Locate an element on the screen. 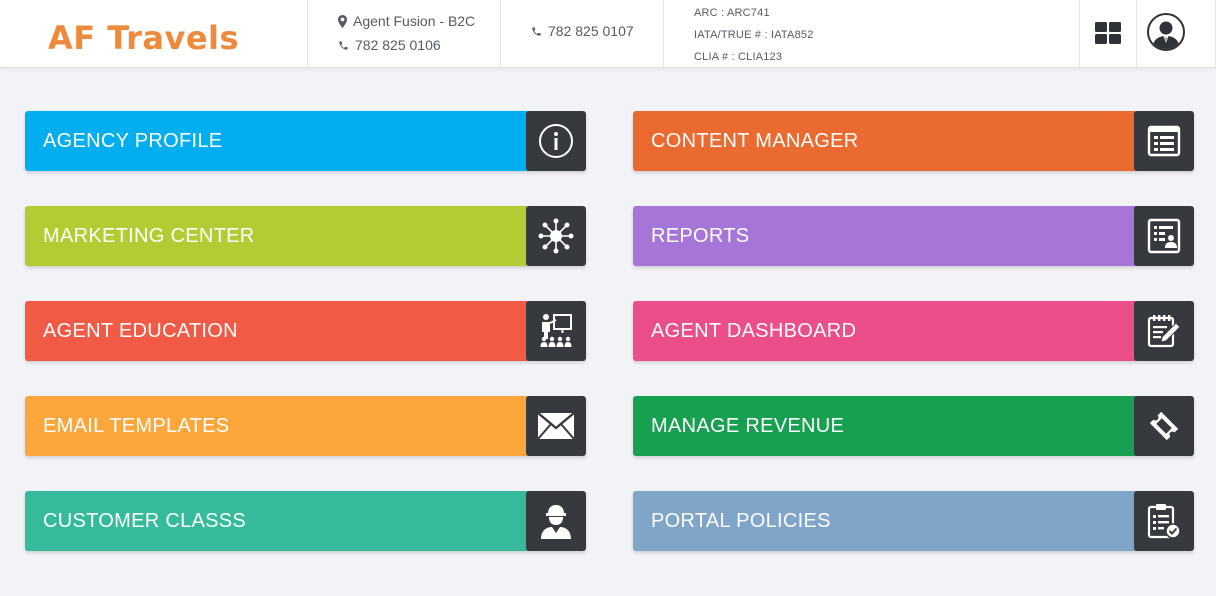  phone-line-2: 782 825 0107 is located at coordinates (582, 31).